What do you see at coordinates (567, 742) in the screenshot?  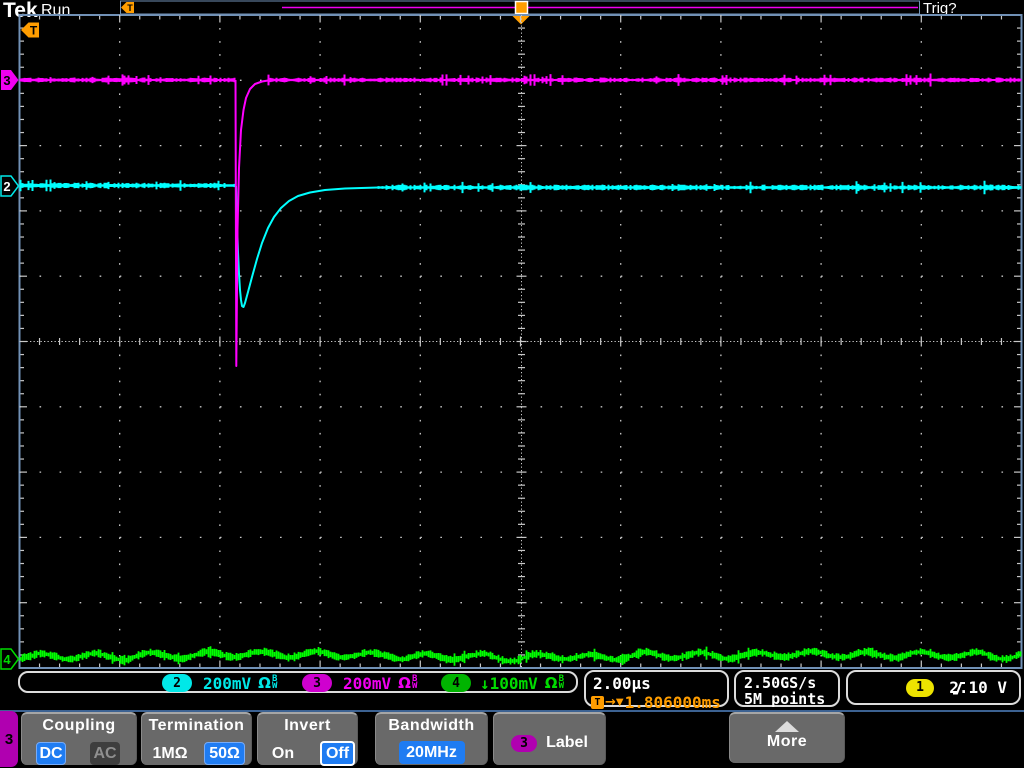 I see `label-title: Label` at bounding box center [567, 742].